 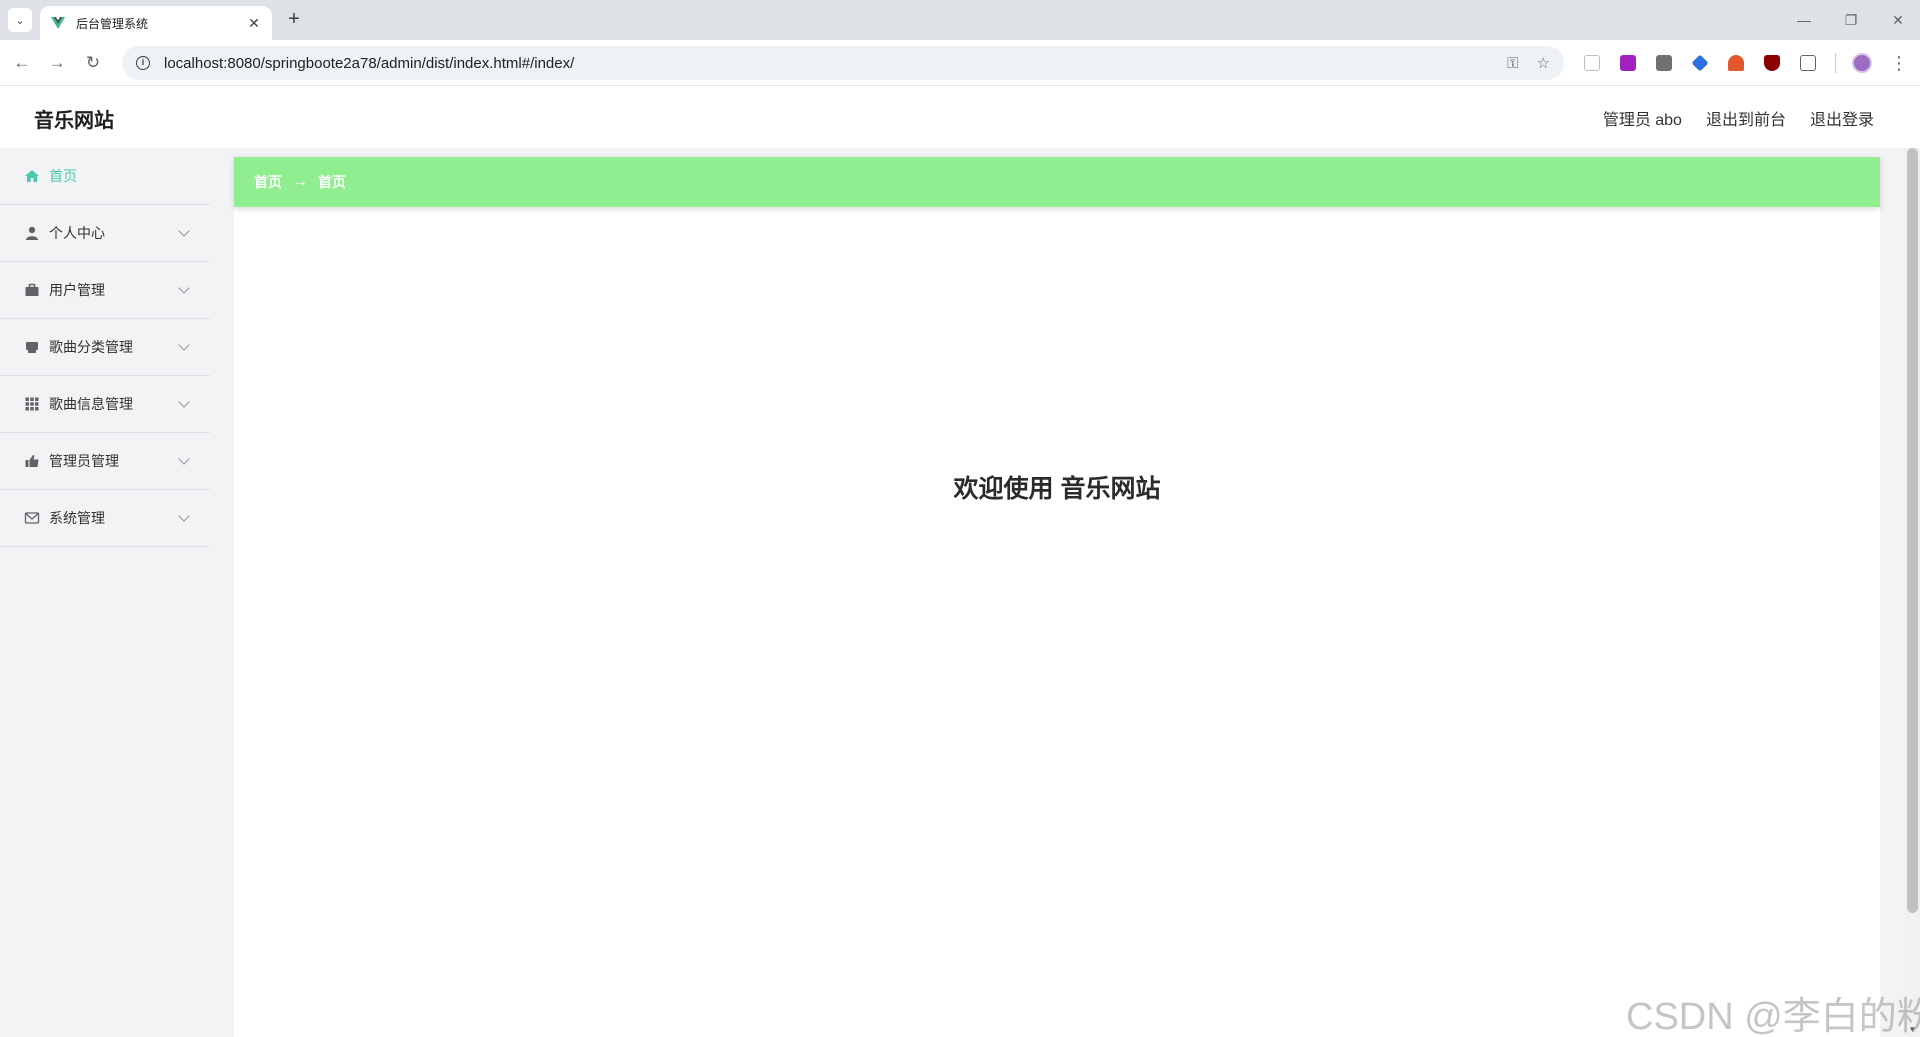 I want to click on sidebar-item-label: 歌曲分类管理, so click(x=91, y=347).